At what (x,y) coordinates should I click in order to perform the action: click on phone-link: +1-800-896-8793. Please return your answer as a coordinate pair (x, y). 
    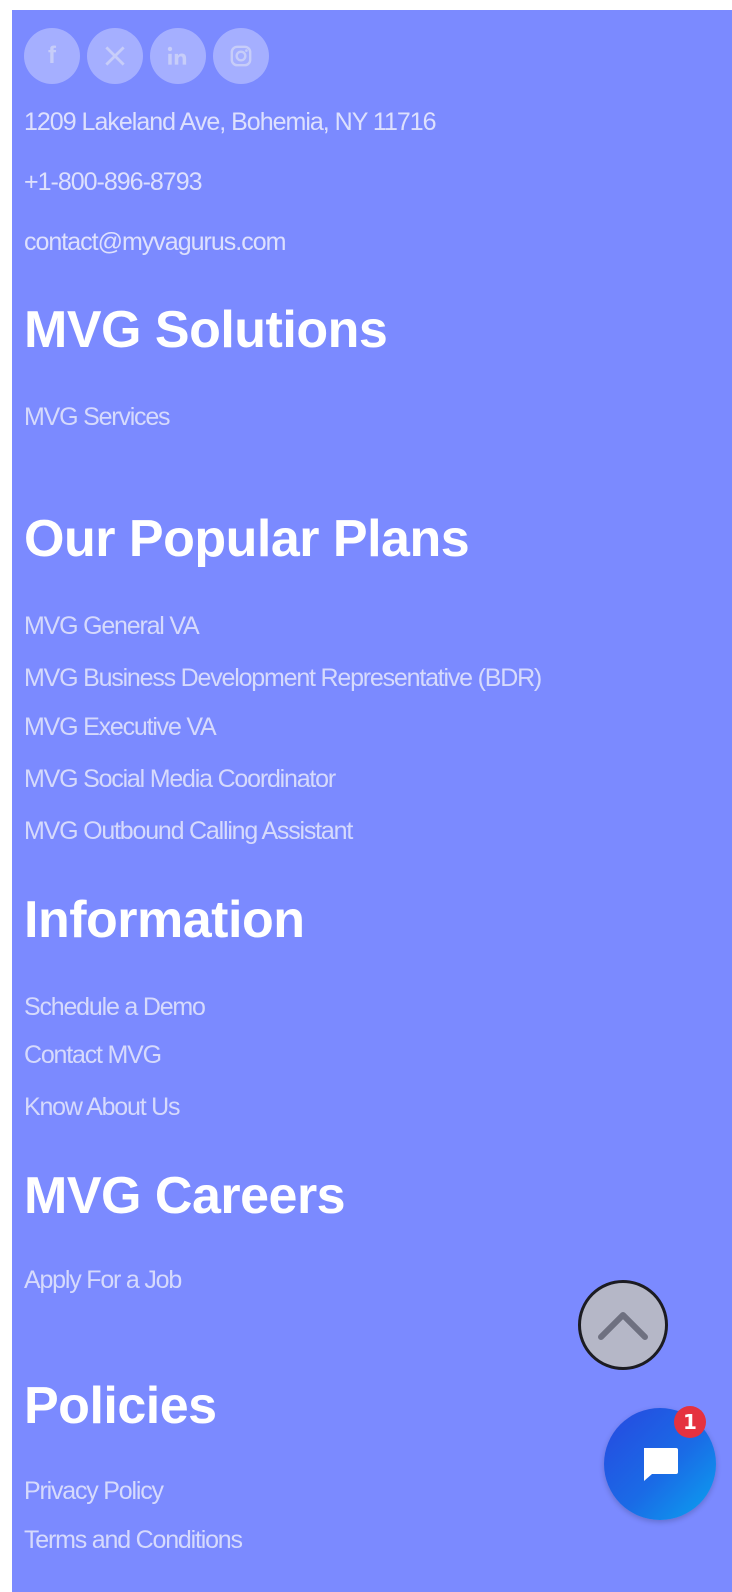
    Looking at the image, I should click on (113, 182).